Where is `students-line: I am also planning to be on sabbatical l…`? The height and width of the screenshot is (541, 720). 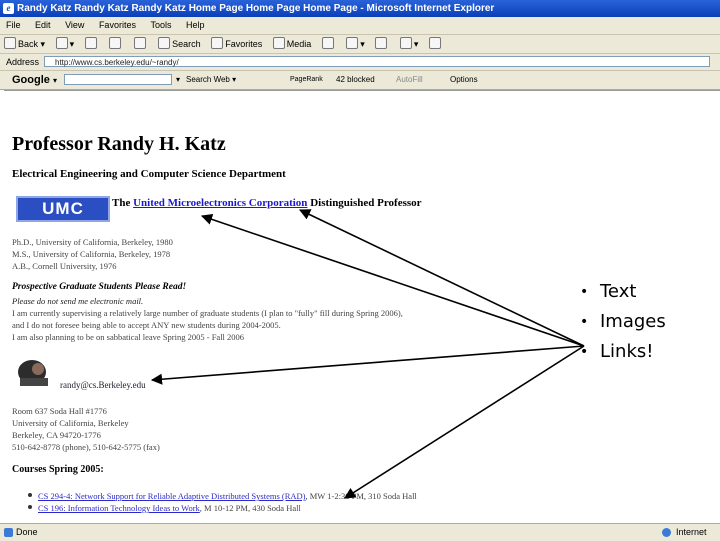 students-line: I am also planning to be on sabbatical l… is located at coordinates (128, 337).